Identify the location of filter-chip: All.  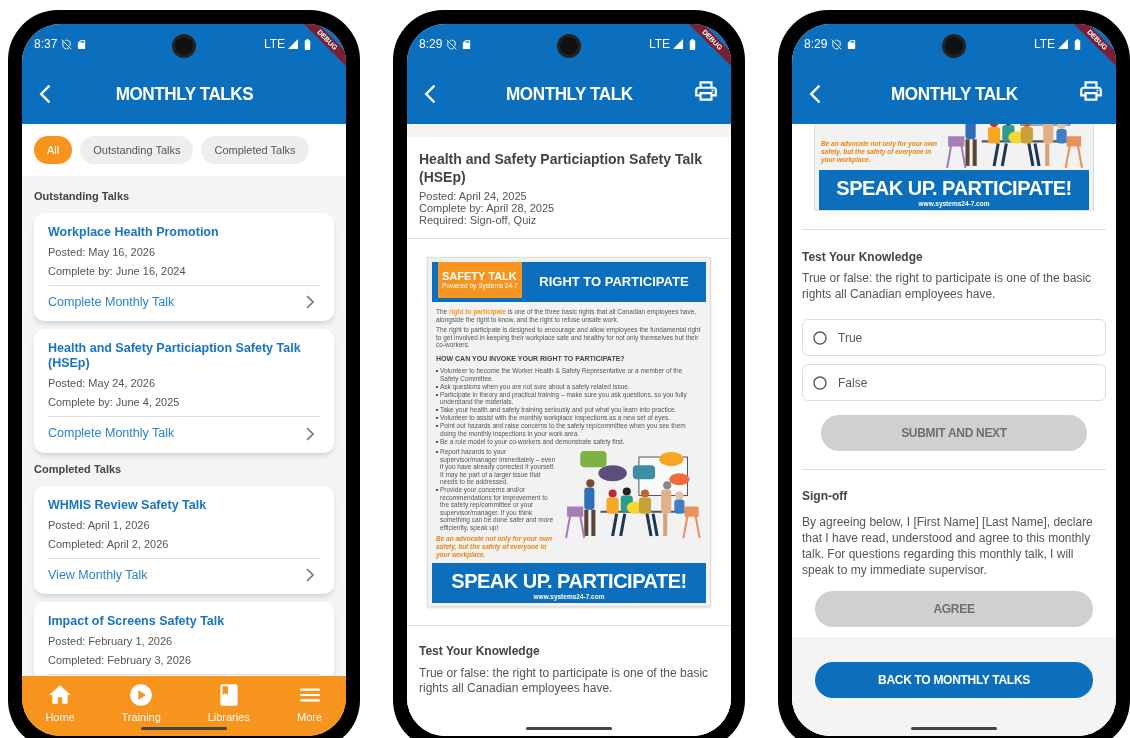
(53, 150).